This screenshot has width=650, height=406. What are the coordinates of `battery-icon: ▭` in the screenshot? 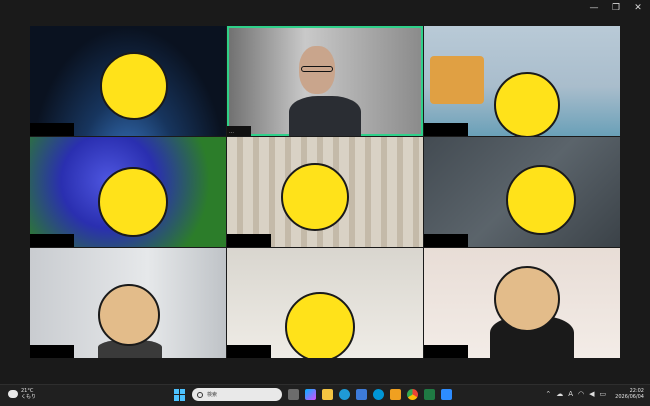 It's located at (603, 394).